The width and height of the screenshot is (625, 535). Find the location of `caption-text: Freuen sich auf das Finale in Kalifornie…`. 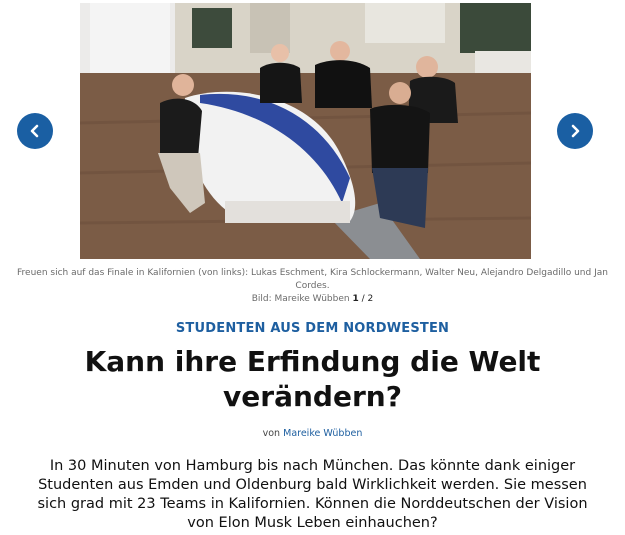

caption-text: Freuen sich auf das Finale in Kalifornie… is located at coordinates (312, 279).